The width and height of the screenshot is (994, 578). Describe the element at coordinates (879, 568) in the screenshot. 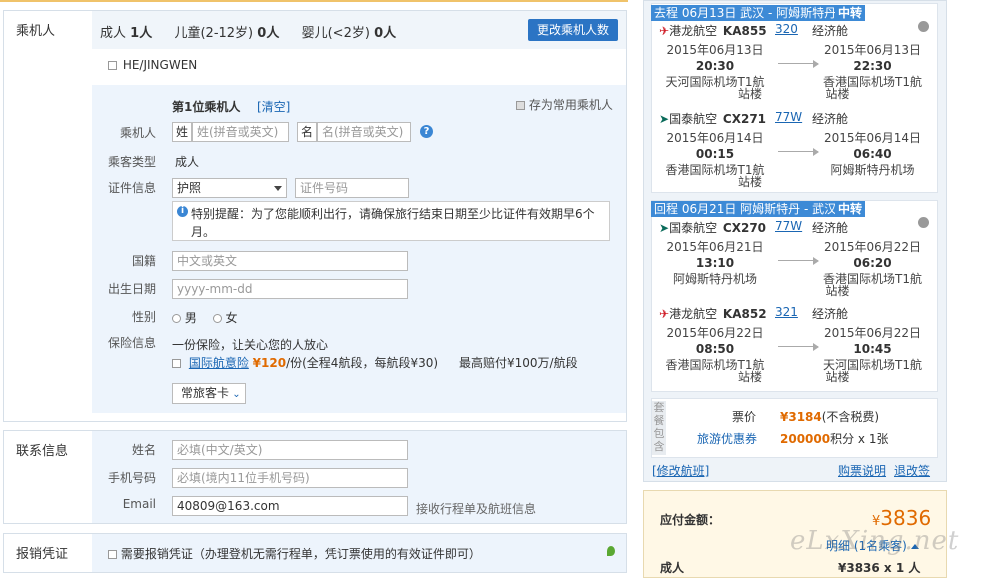

I see `total-adult-value: ¥3836 x 1 人` at that location.